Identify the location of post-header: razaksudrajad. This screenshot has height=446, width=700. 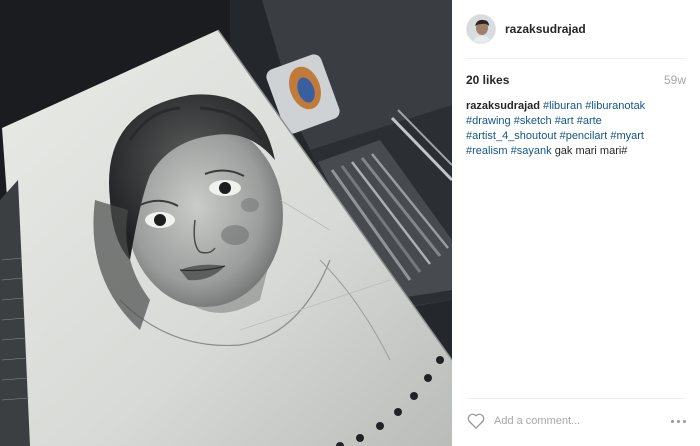
(576, 29).